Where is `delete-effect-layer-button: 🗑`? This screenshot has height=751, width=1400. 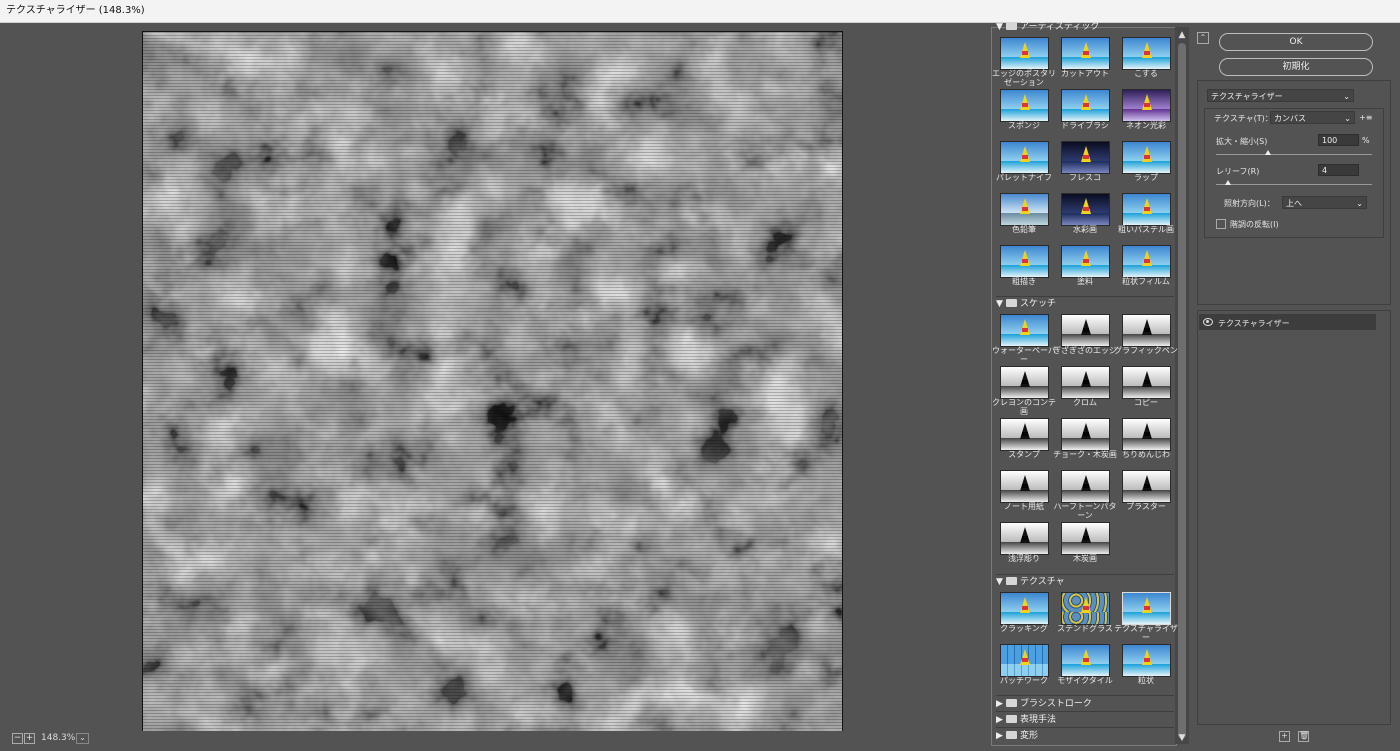
delete-effect-layer-button: 🗑 is located at coordinates (1303, 736).